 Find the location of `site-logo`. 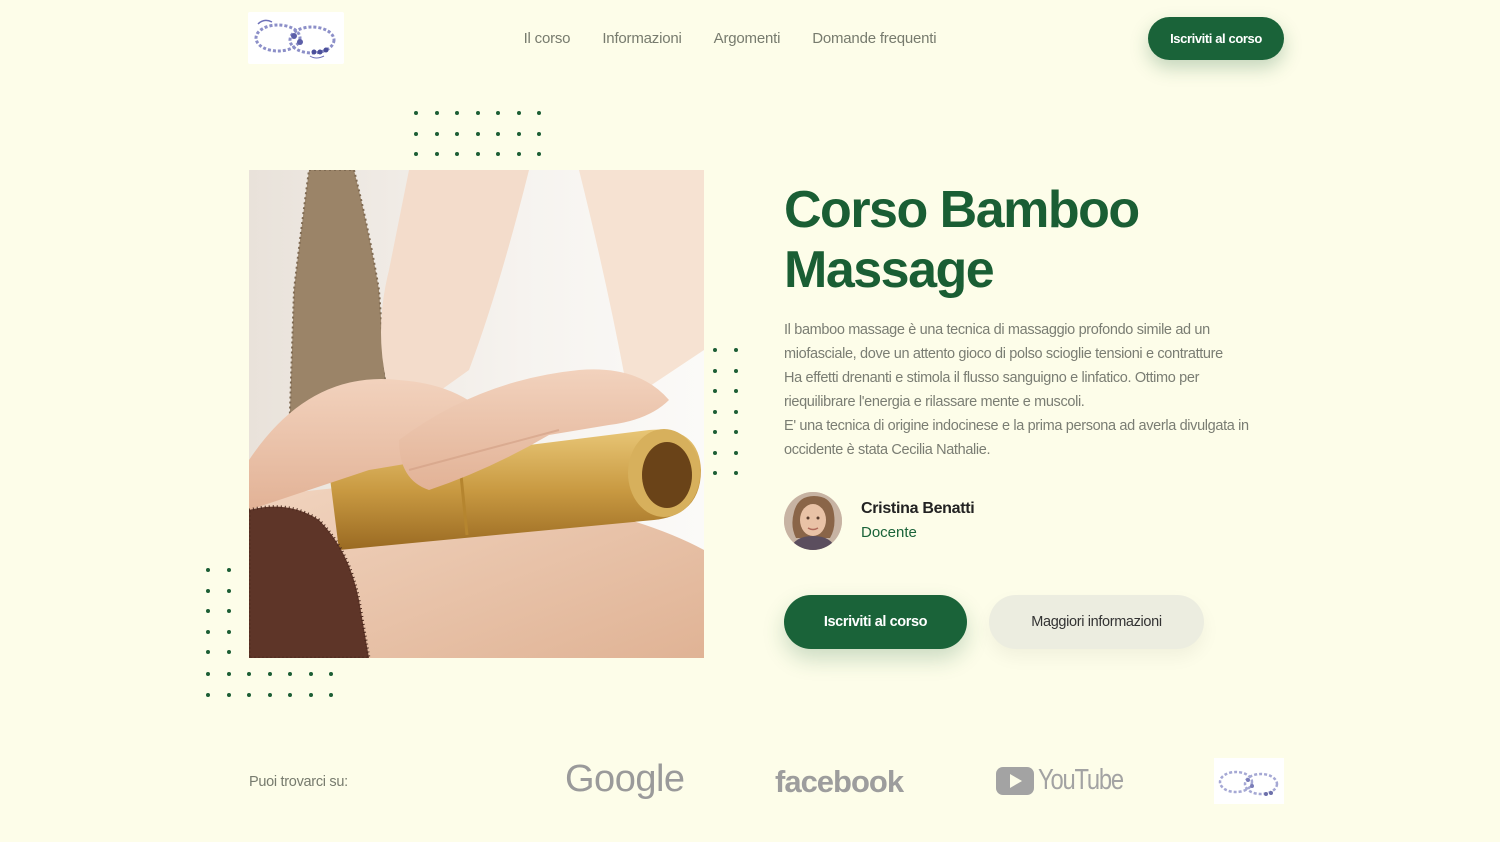

site-logo is located at coordinates (296, 38).